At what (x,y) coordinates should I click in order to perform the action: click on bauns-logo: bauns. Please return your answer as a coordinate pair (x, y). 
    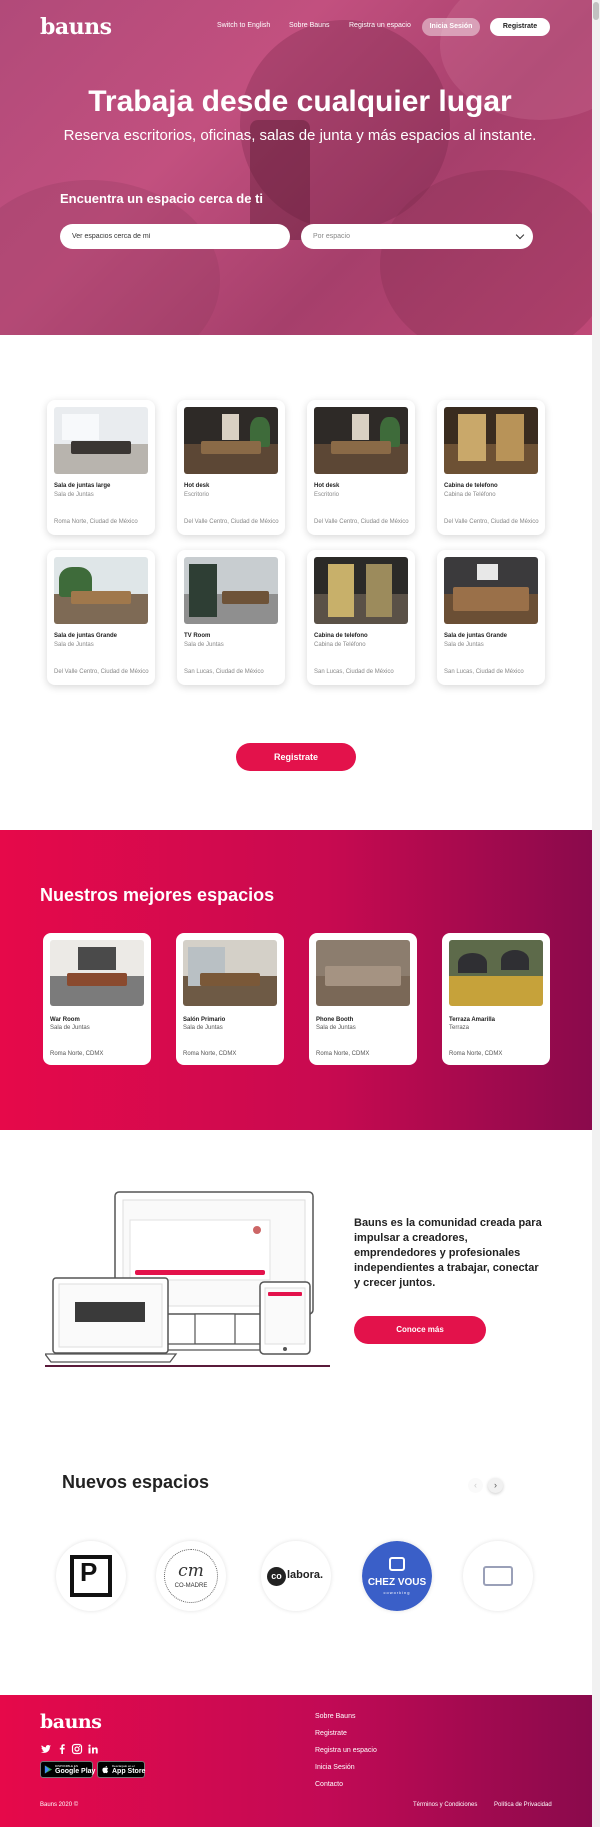
    Looking at the image, I should click on (76, 27).